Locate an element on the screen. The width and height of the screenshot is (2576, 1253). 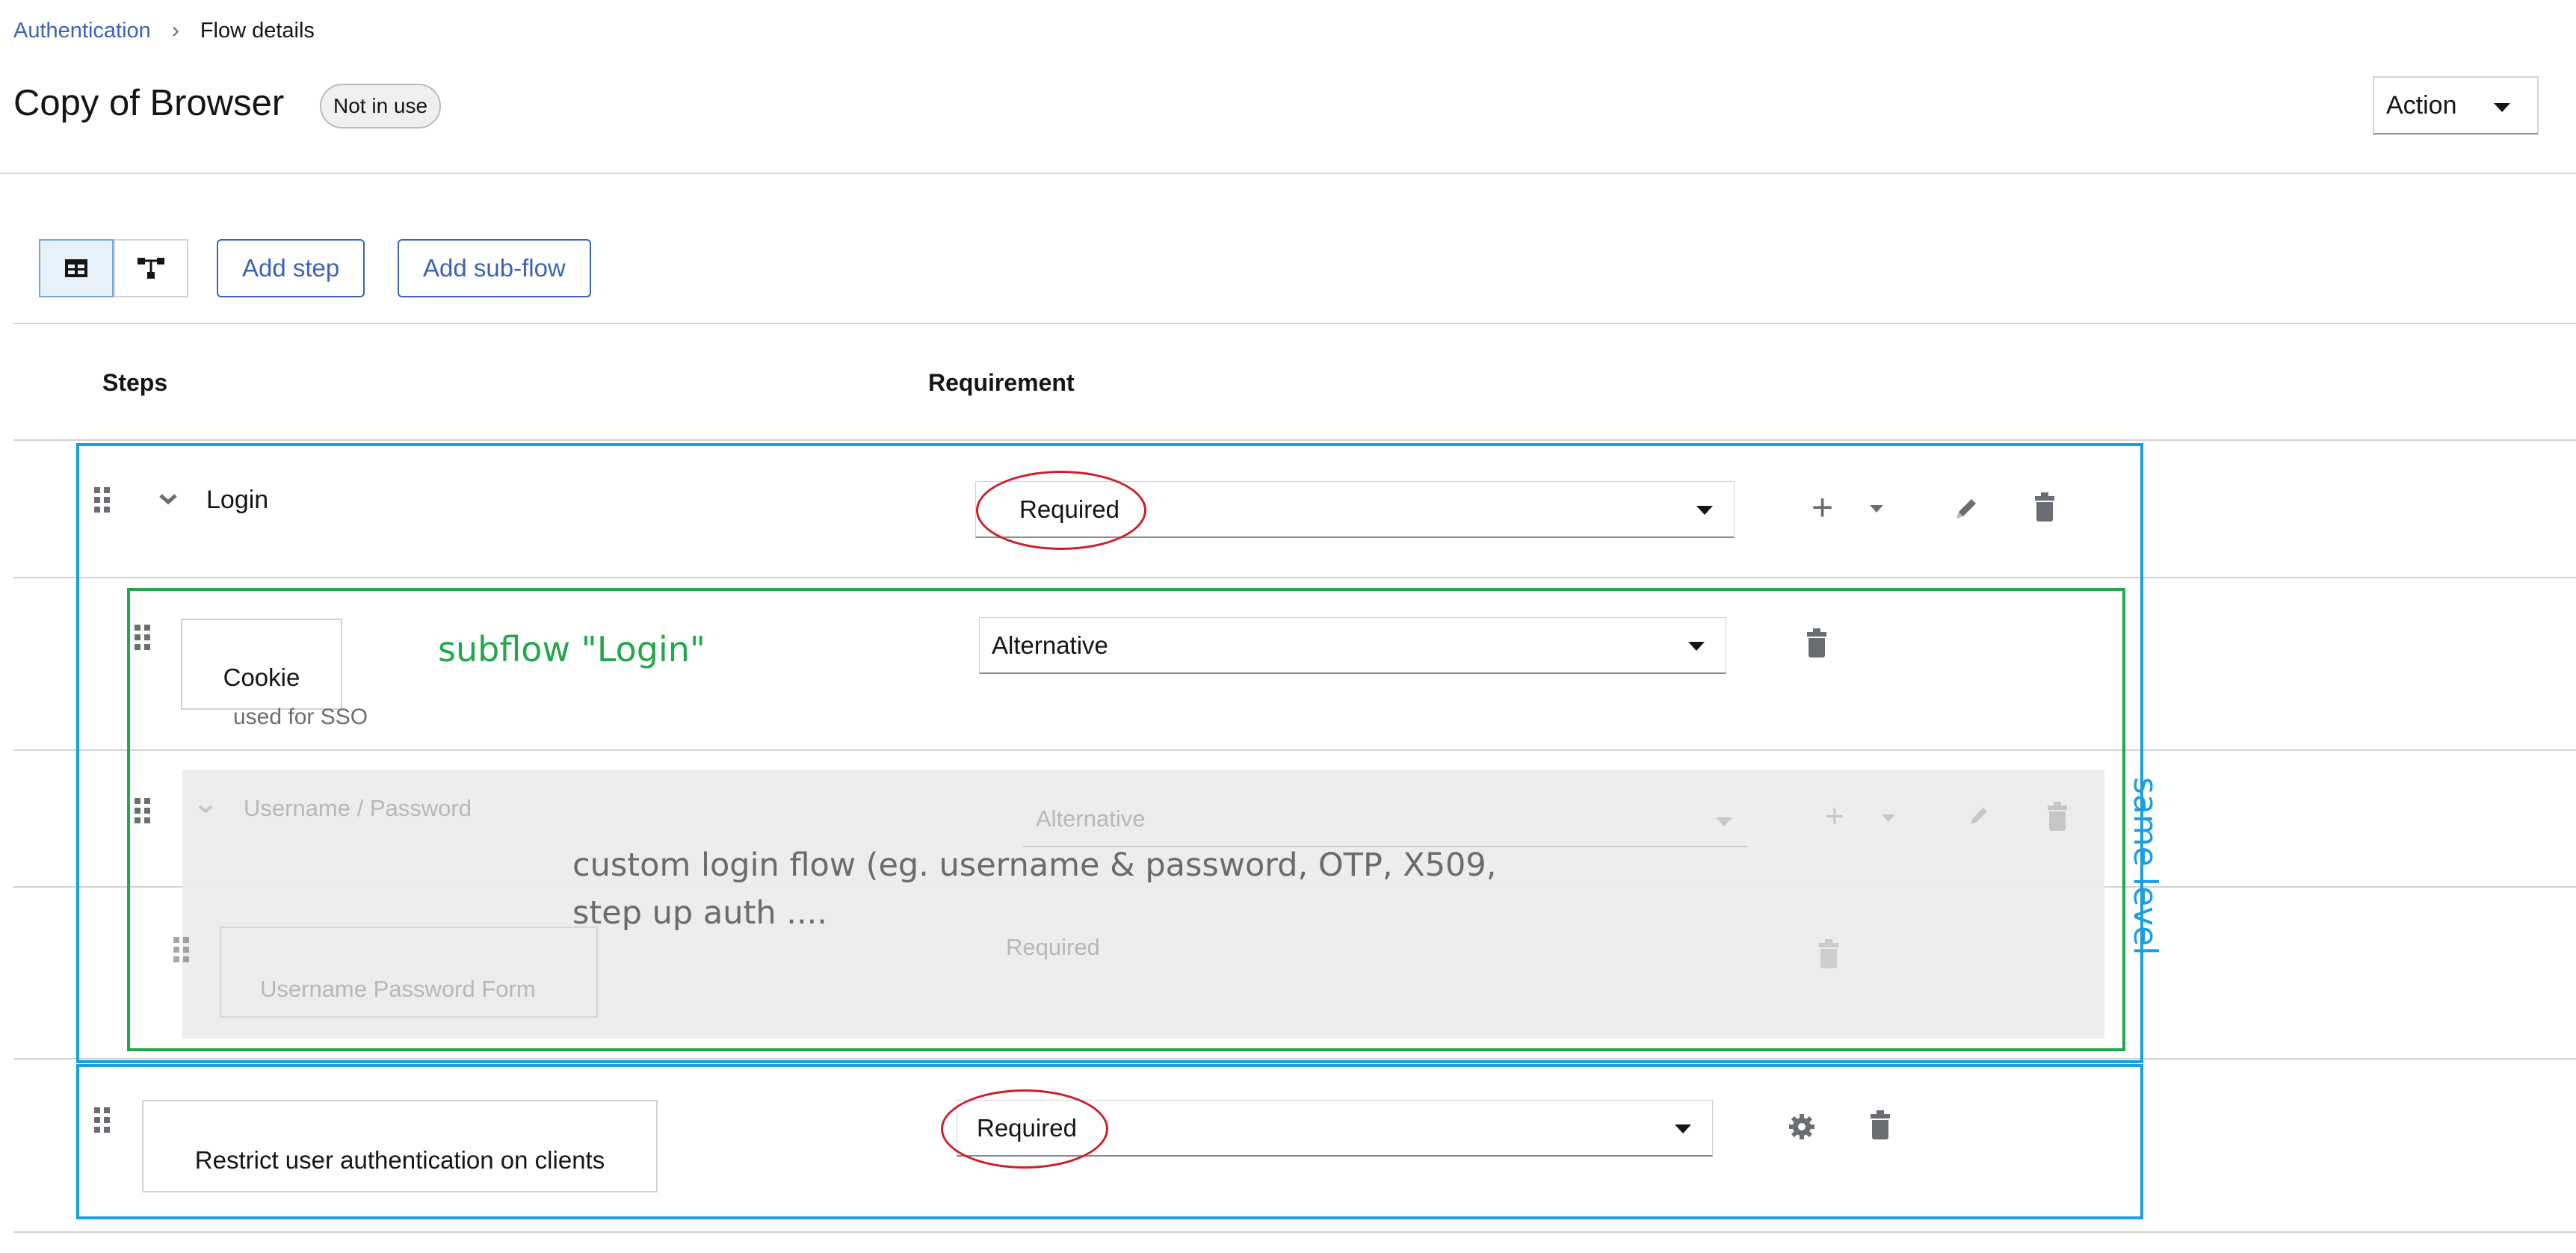
table-view-button is located at coordinates (77, 268).